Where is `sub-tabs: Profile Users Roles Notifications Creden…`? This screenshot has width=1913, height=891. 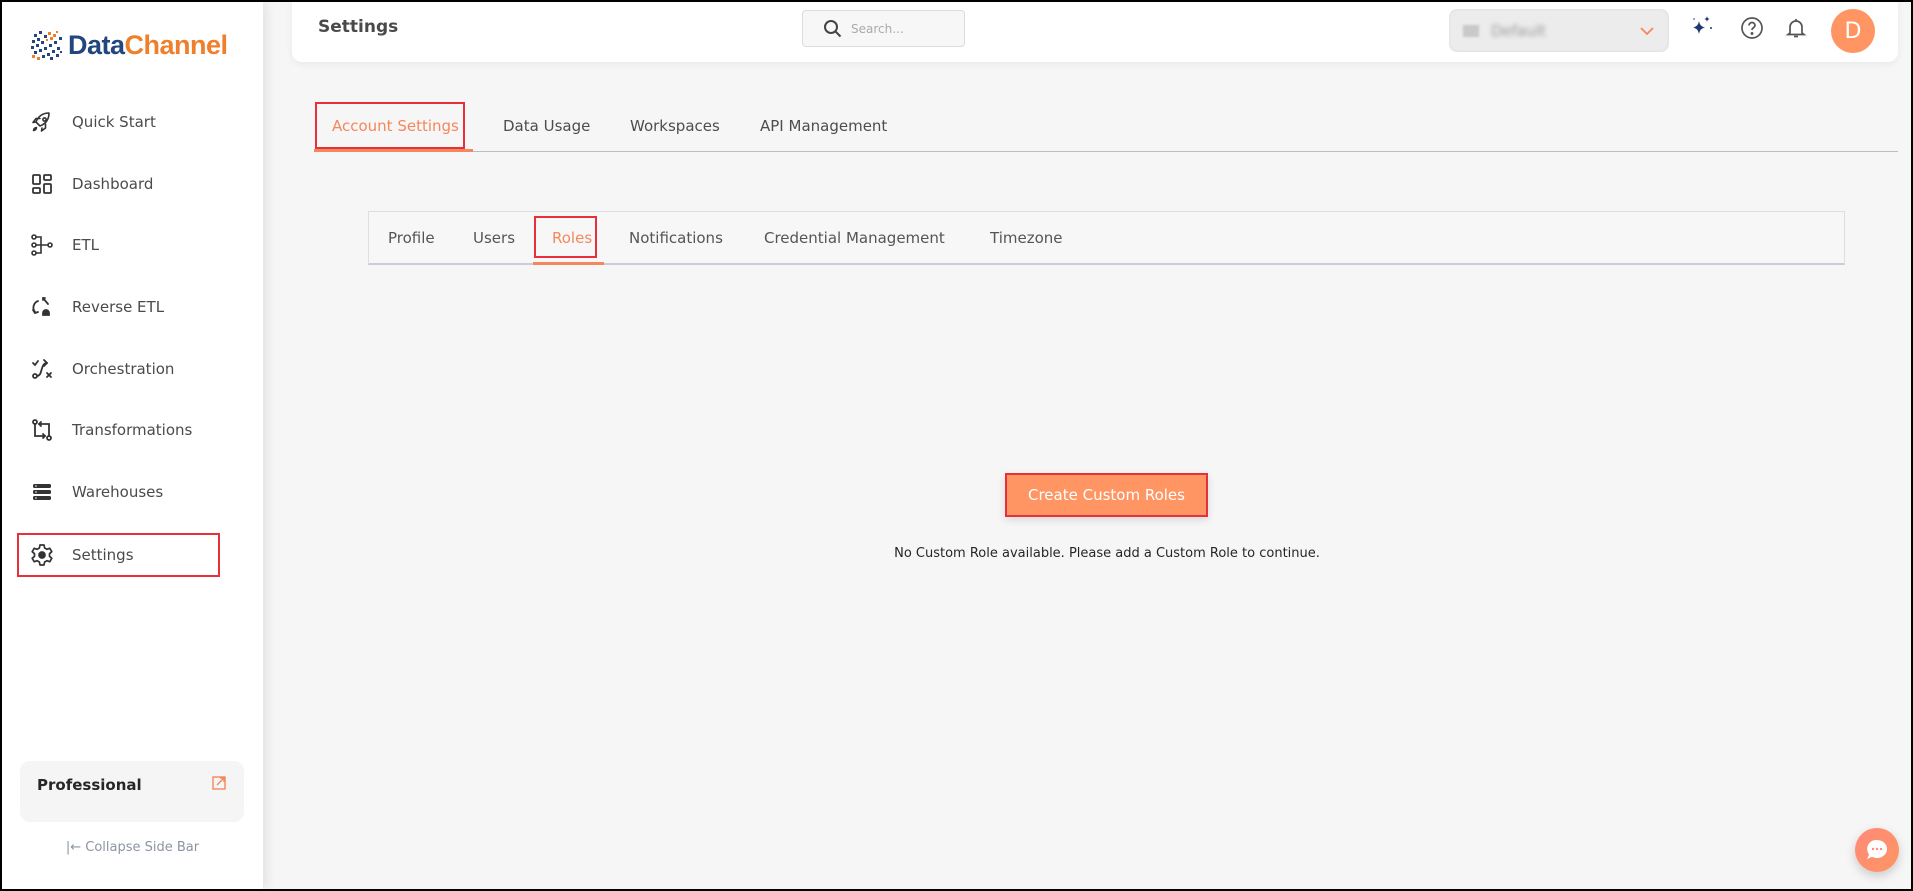 sub-tabs: Profile Users Roles Notifications Creden… is located at coordinates (1106, 238).